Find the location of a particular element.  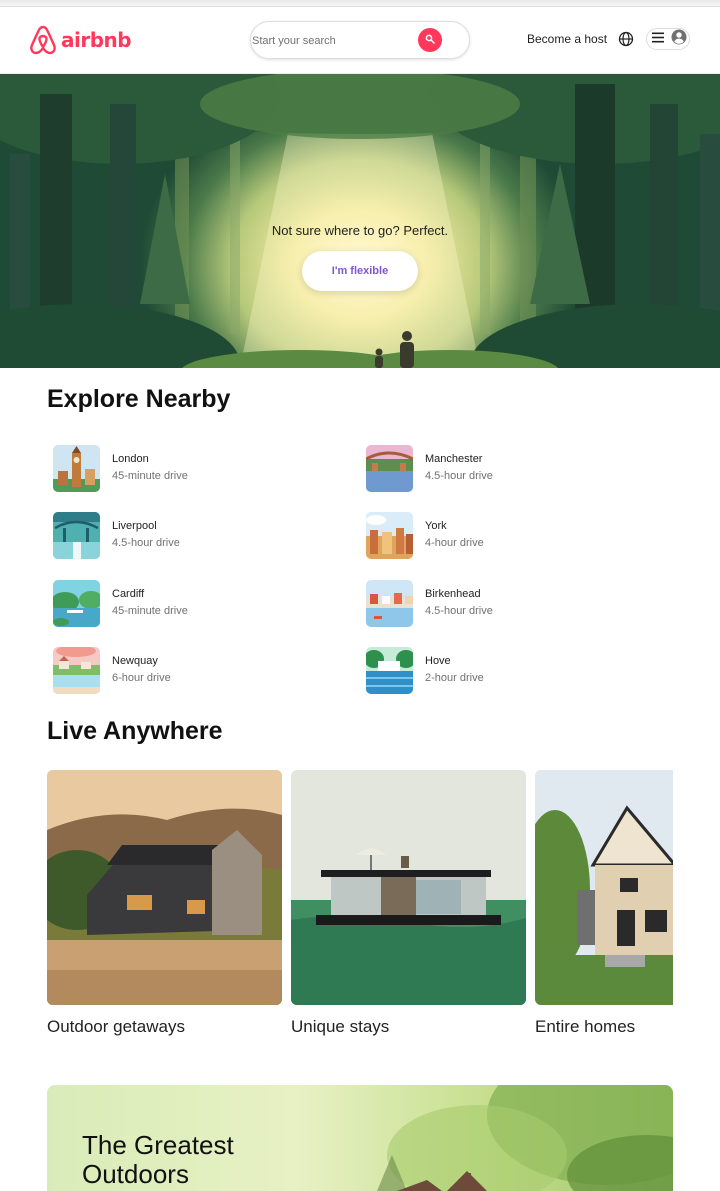

nearby-city: Manchester is located at coordinates (454, 459).